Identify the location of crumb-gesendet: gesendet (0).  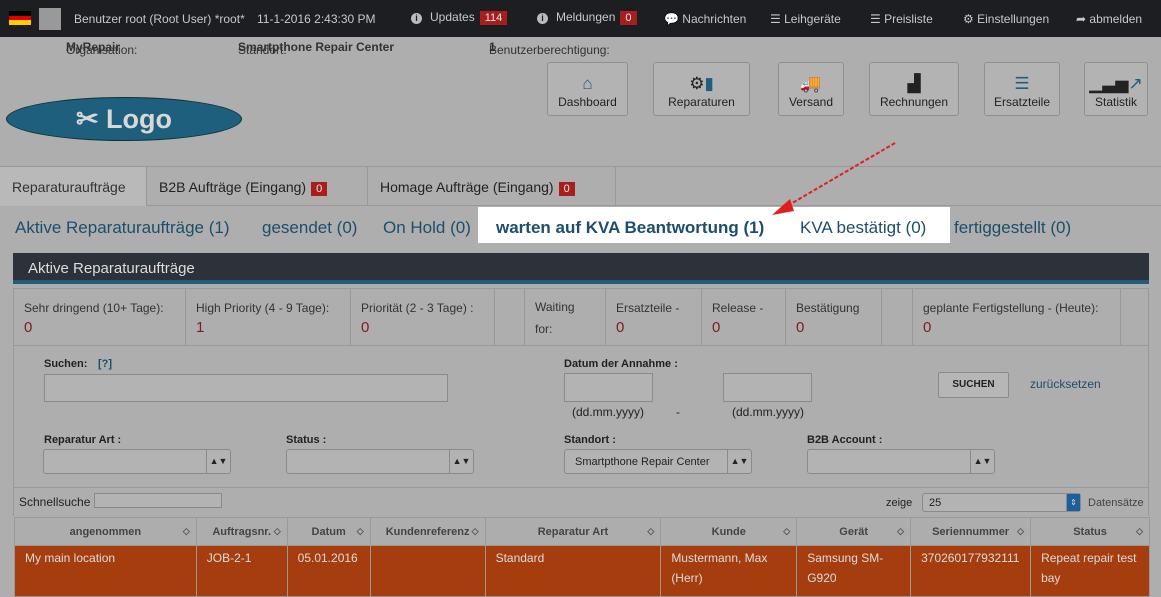
(309, 228).